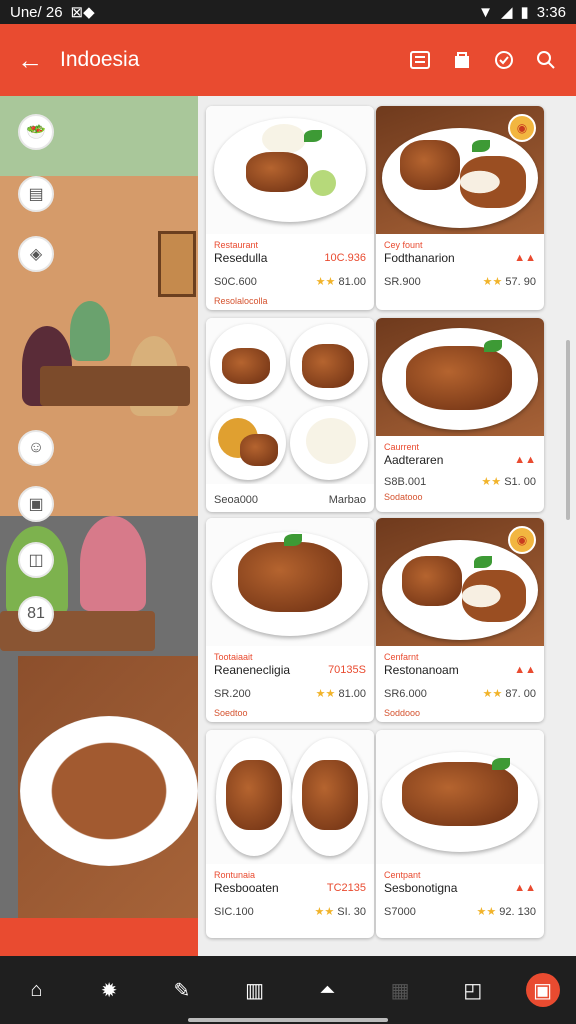 This screenshot has width=576, height=1024. Describe the element at coordinates (36, 990) in the screenshot. I see `home-icon: ⌂` at that location.